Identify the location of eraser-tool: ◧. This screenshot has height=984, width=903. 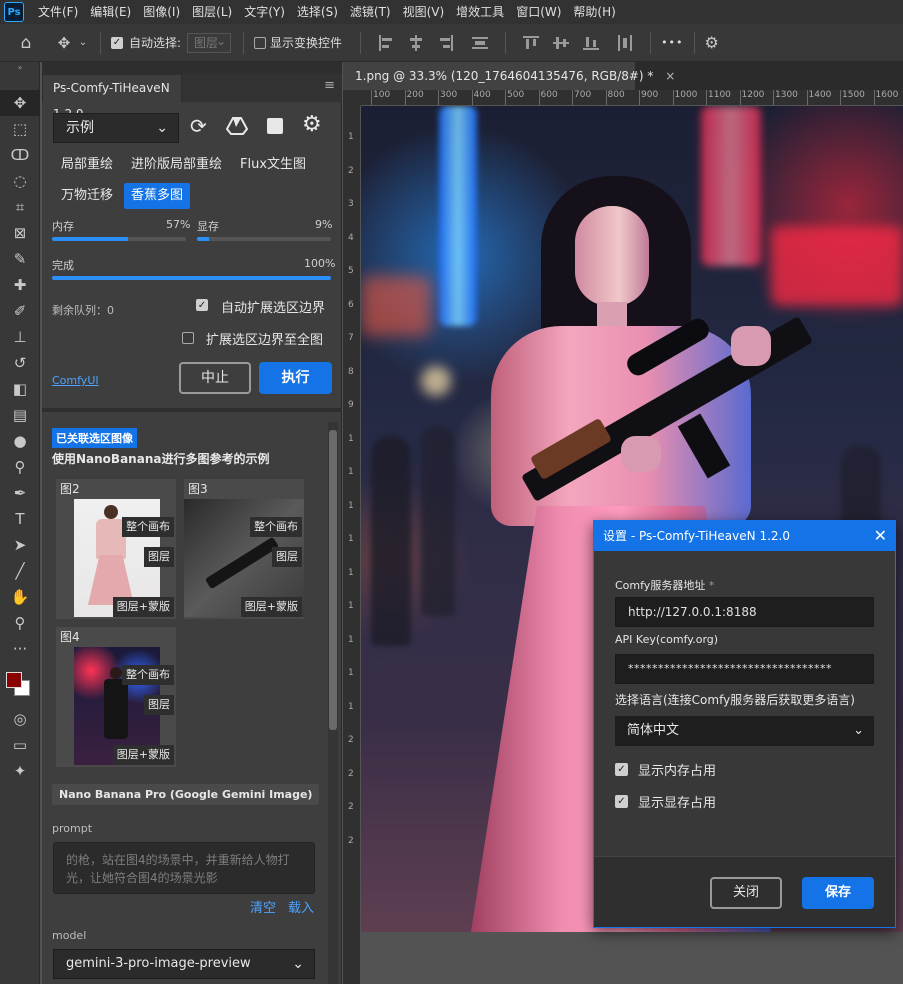
(20, 389).